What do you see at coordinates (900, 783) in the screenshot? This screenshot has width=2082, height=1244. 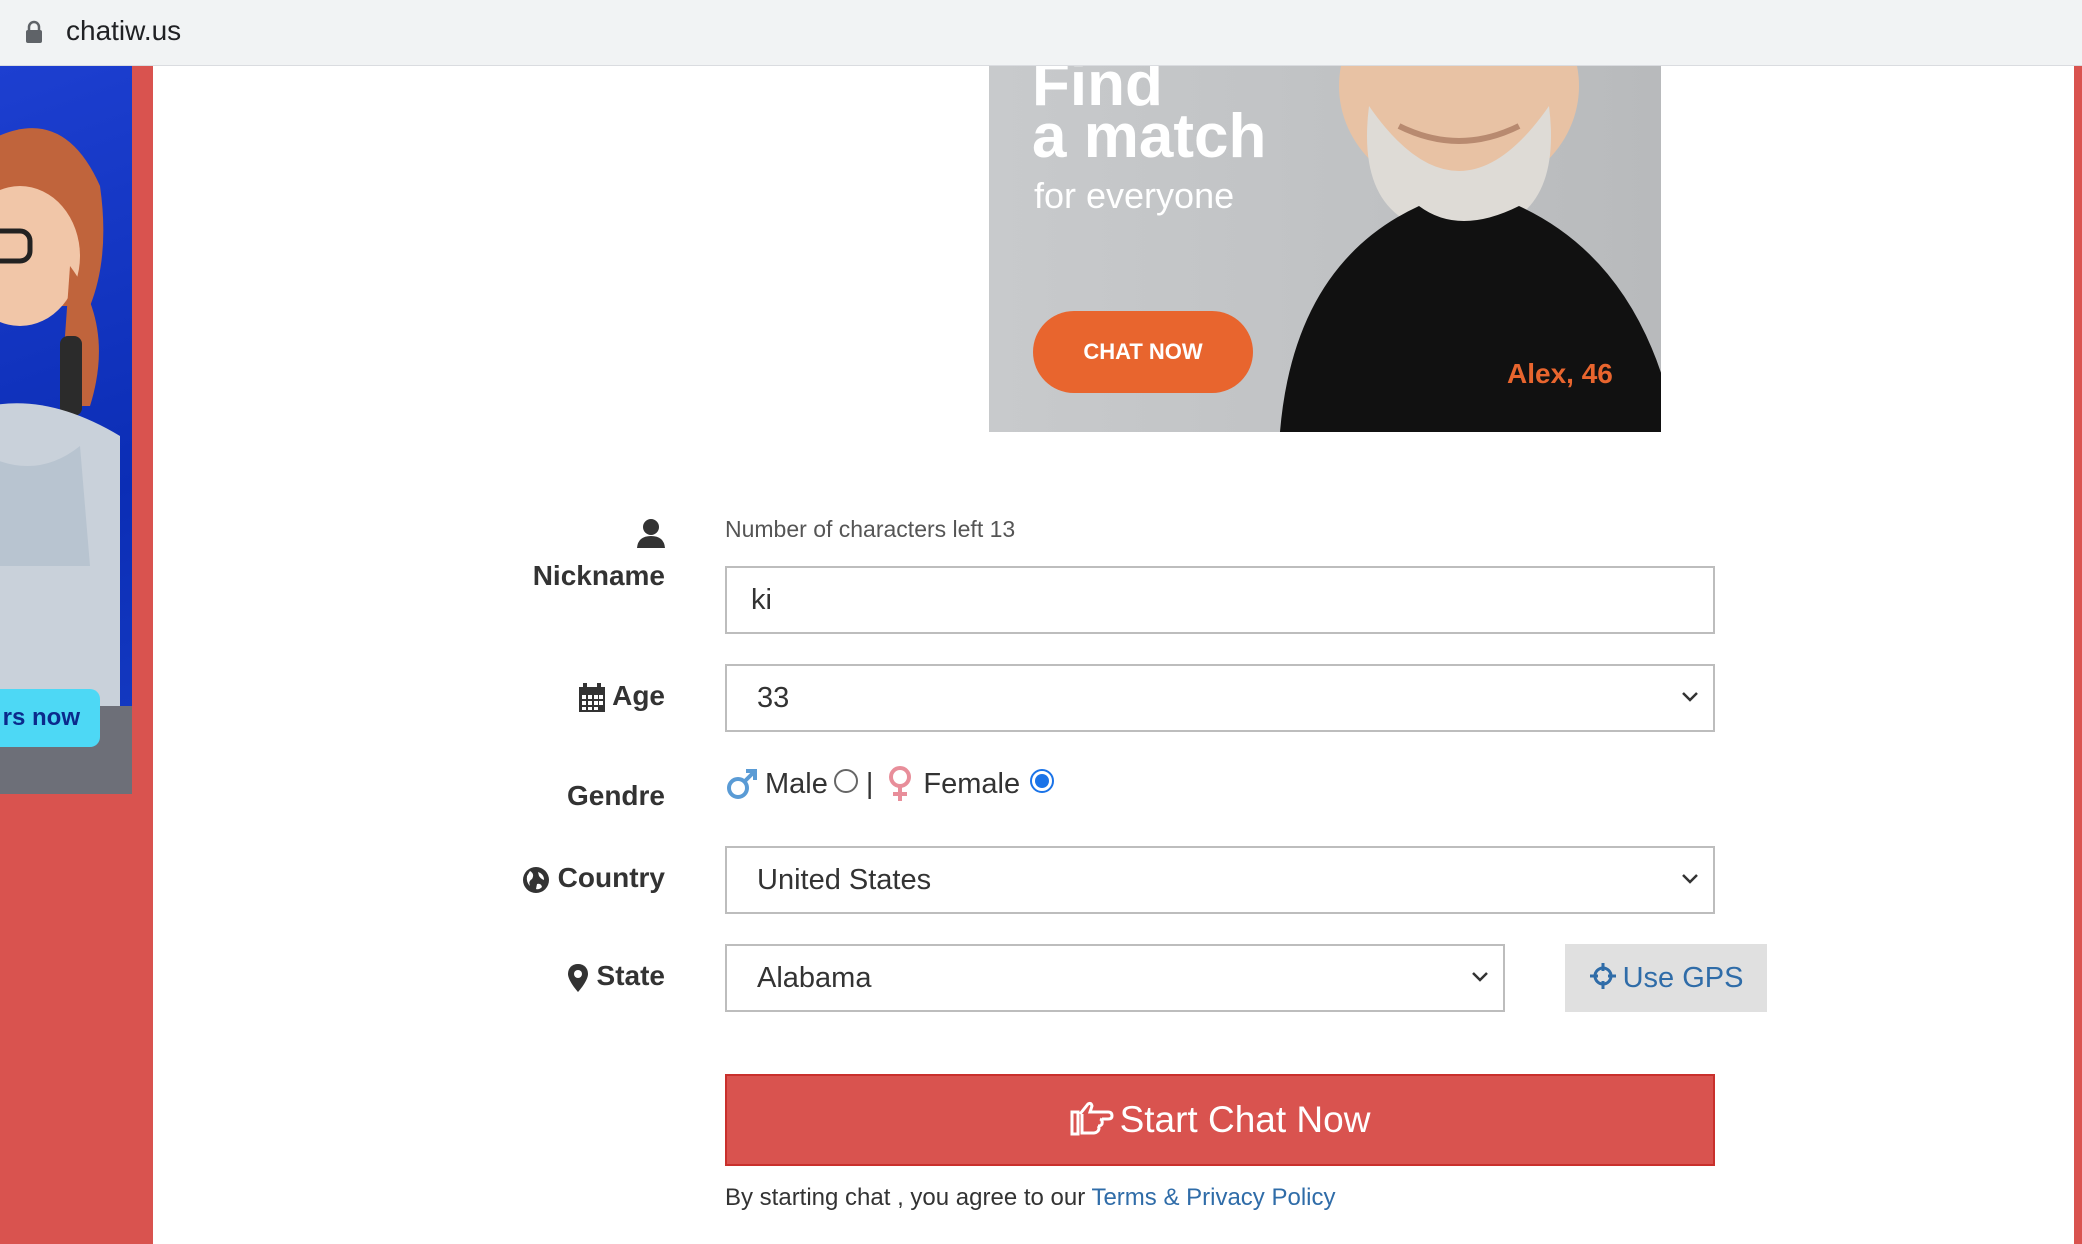 I see `female-symbol-icon` at bounding box center [900, 783].